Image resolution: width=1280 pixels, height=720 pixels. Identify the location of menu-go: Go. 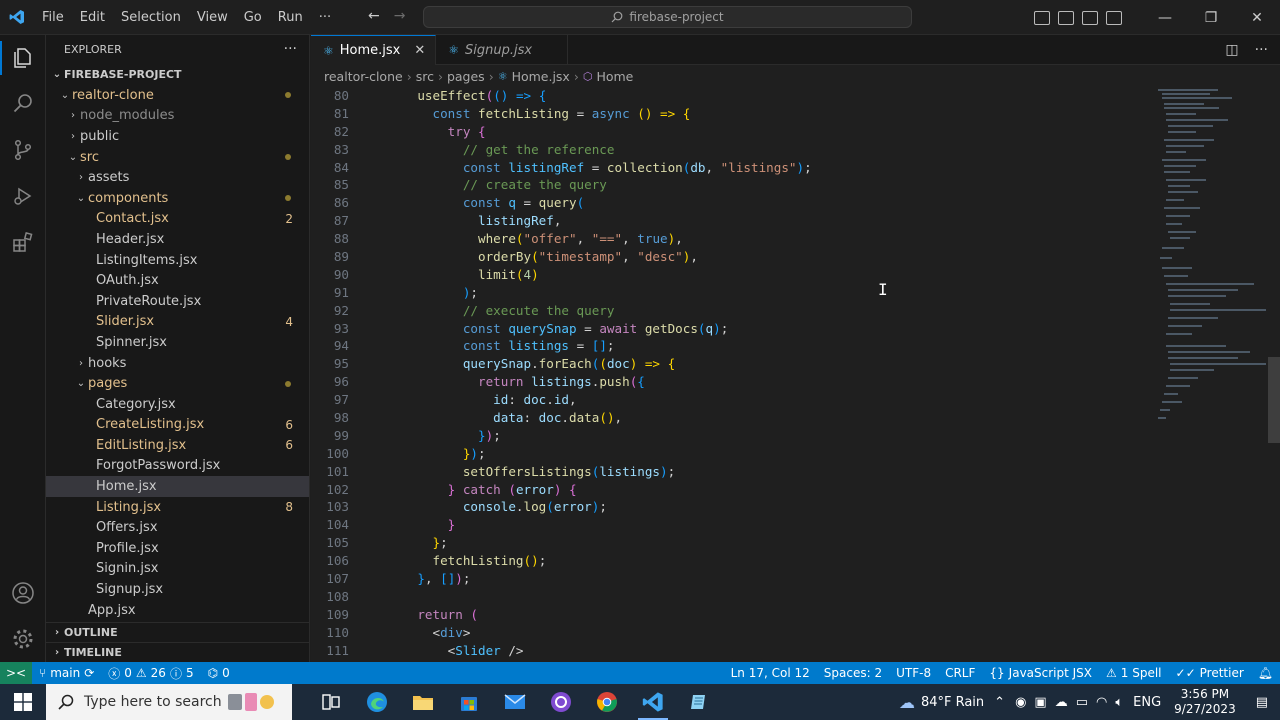
(253, 17).